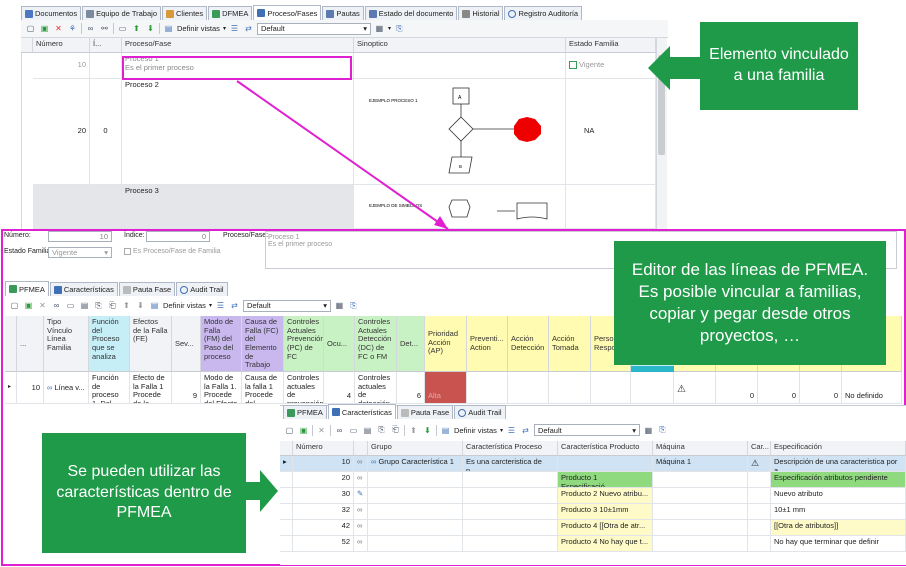  I want to click on char-header-producto: Característica Producto, so click(605, 448).